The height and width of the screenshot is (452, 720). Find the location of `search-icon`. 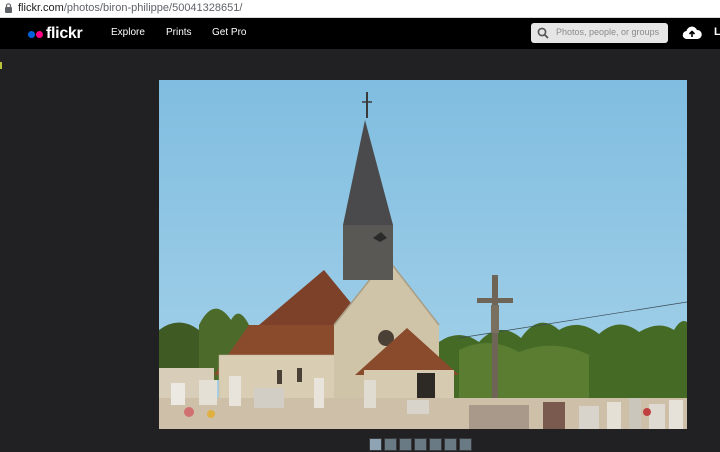

search-icon is located at coordinates (543, 33).